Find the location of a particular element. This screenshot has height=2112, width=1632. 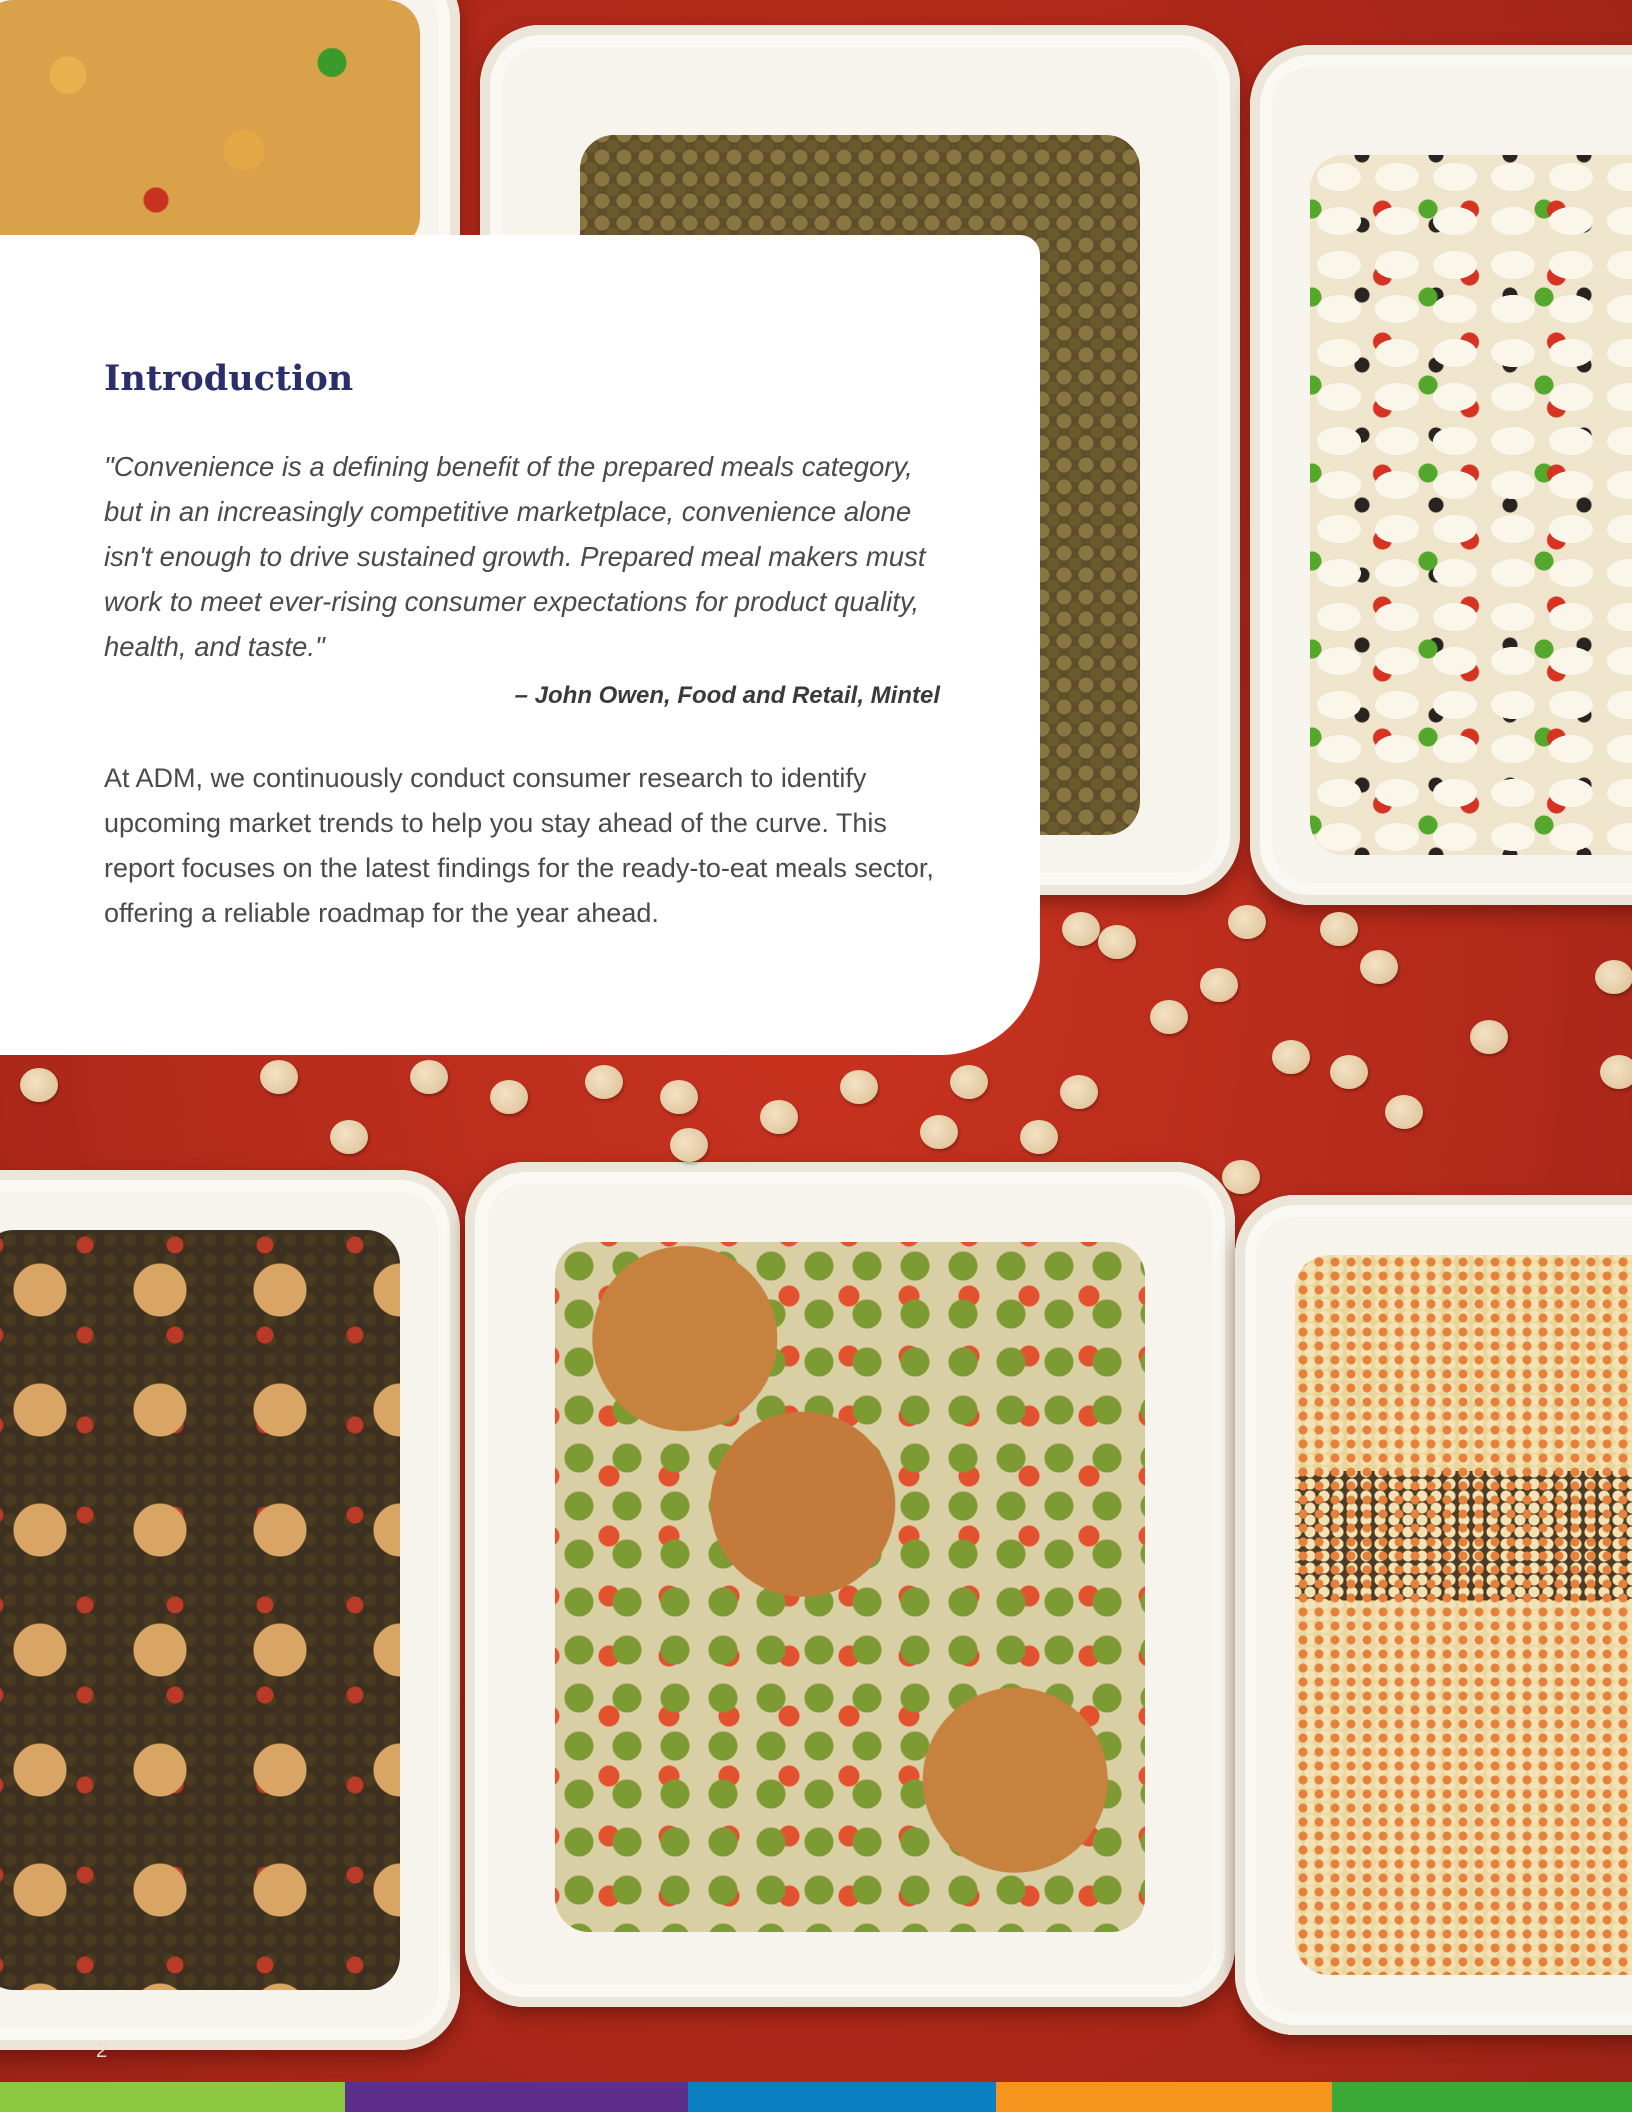

footer-color-band is located at coordinates (816, 2097).